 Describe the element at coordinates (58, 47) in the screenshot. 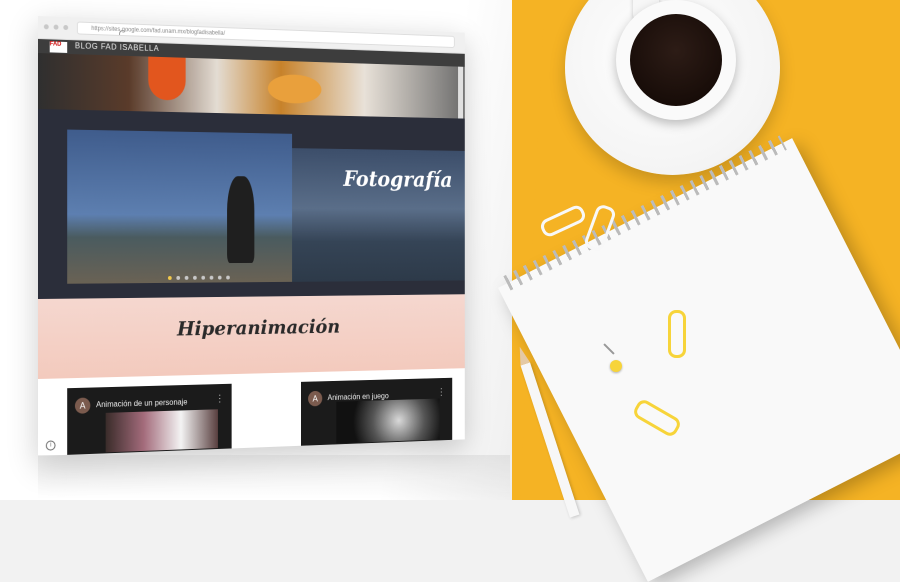

I see `site-logo: FAD` at that location.